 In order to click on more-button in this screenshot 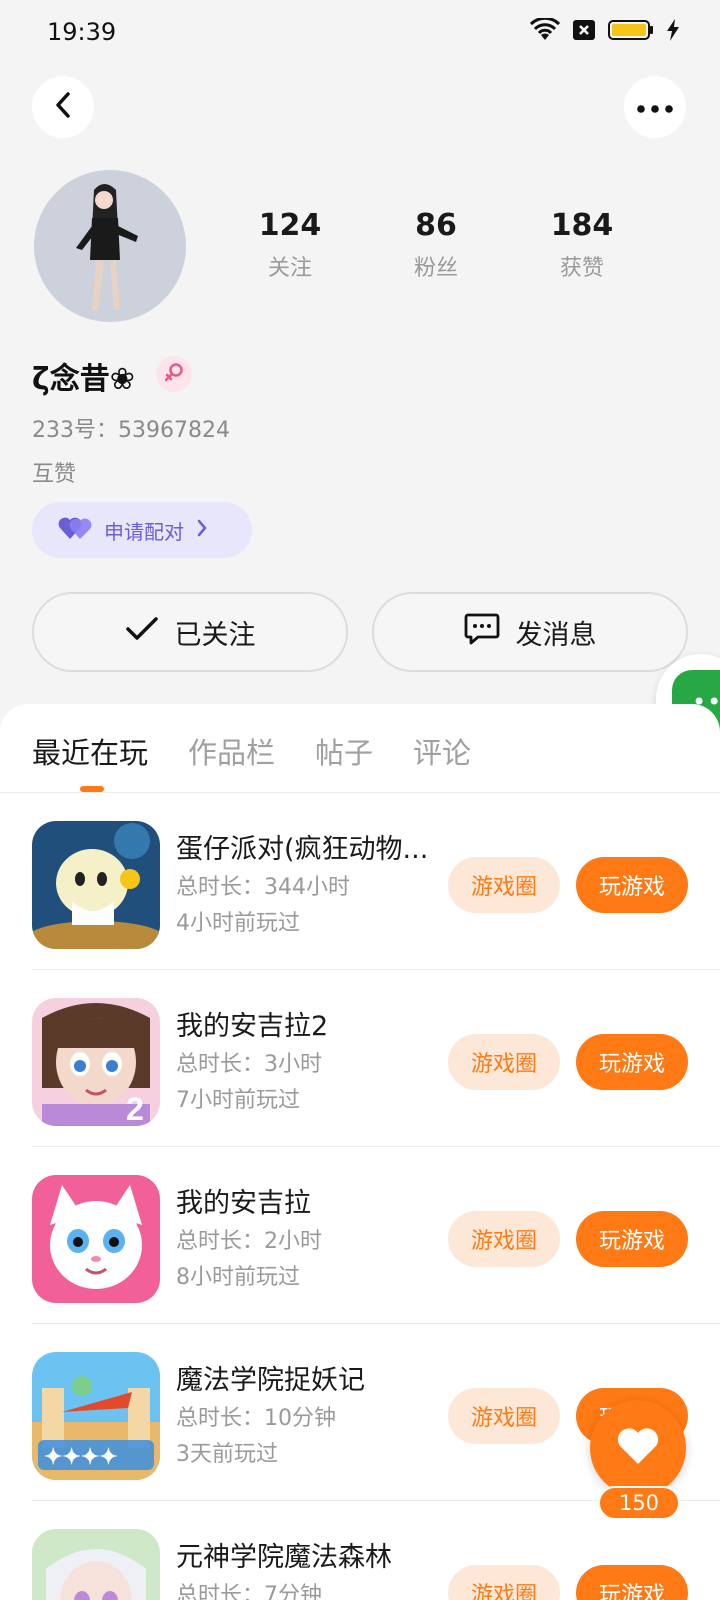, I will do `click(655, 107)`.